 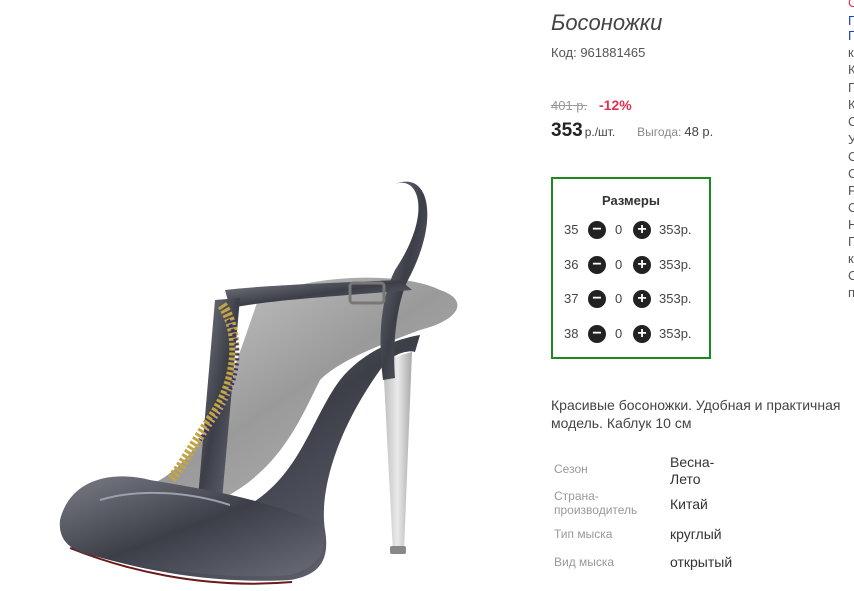 What do you see at coordinates (571, 469) in the screenshot?
I see `attribute-label: Сезон` at bounding box center [571, 469].